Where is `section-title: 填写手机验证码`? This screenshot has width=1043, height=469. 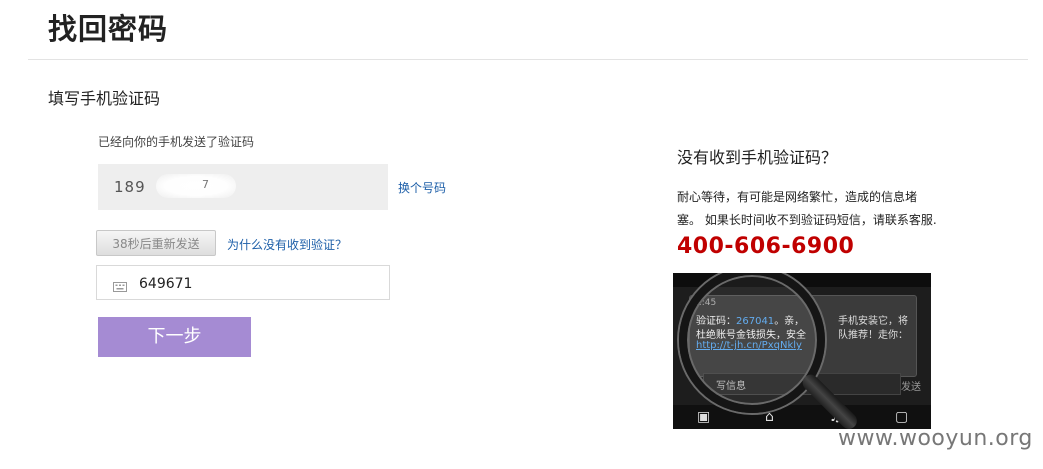 section-title: 填写手机验证码 is located at coordinates (104, 98).